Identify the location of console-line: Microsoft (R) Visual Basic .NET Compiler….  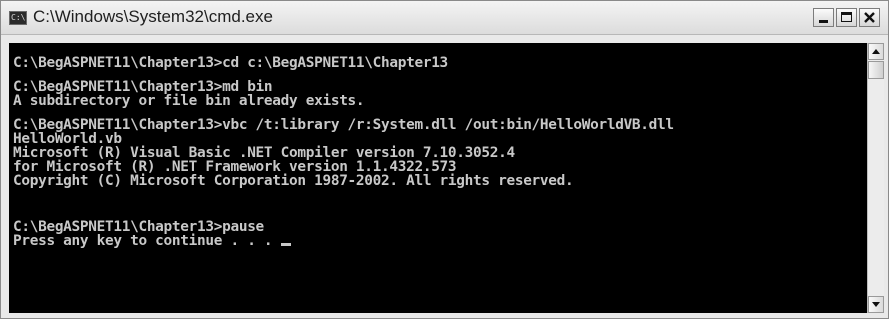
(264, 153).